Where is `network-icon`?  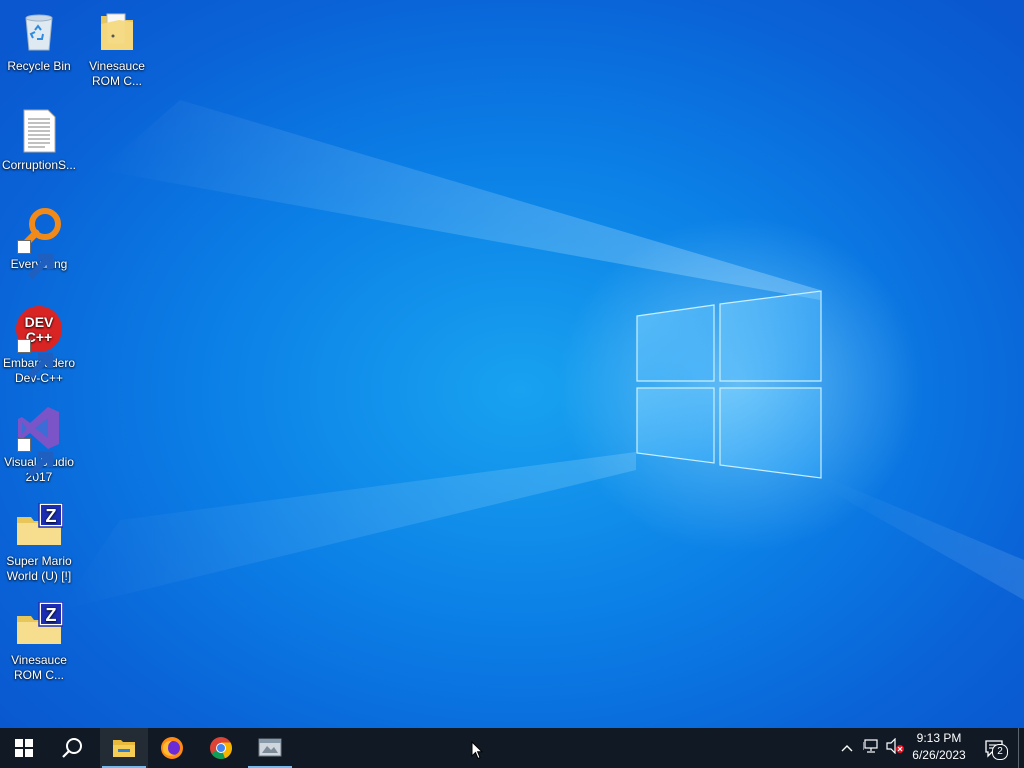 network-icon is located at coordinates (870, 748).